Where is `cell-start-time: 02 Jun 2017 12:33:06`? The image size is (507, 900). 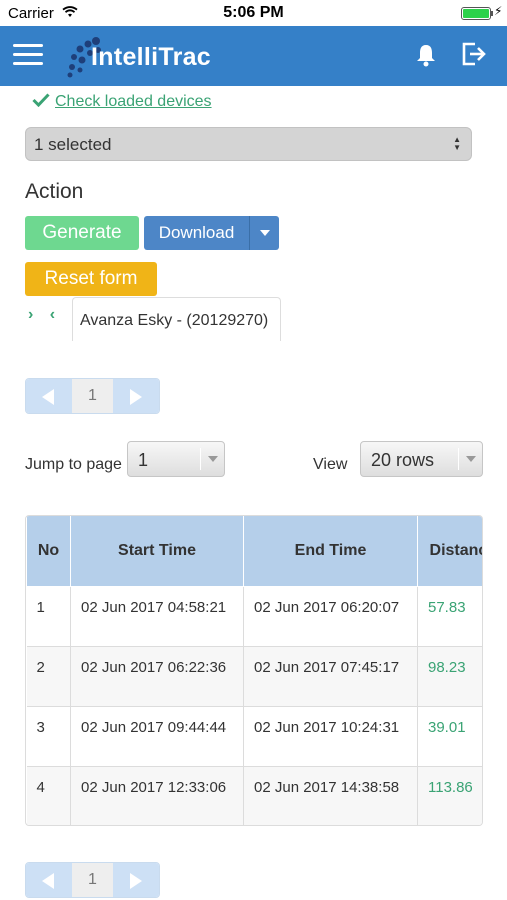 cell-start-time: 02 Jun 2017 12:33:06 is located at coordinates (157, 795).